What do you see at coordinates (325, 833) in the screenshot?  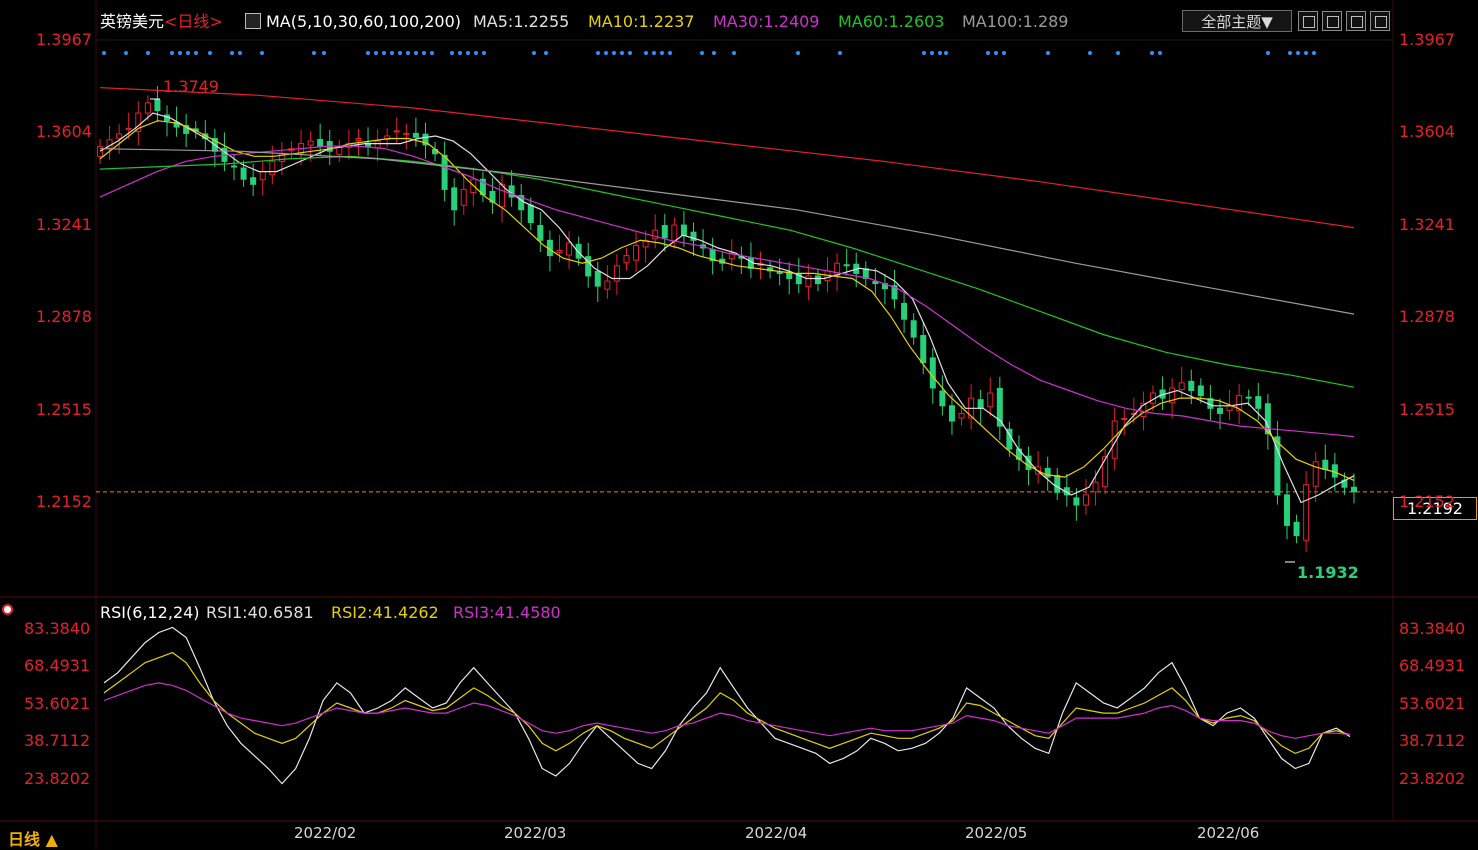 I see `date-label-feb: 2022/02` at bounding box center [325, 833].